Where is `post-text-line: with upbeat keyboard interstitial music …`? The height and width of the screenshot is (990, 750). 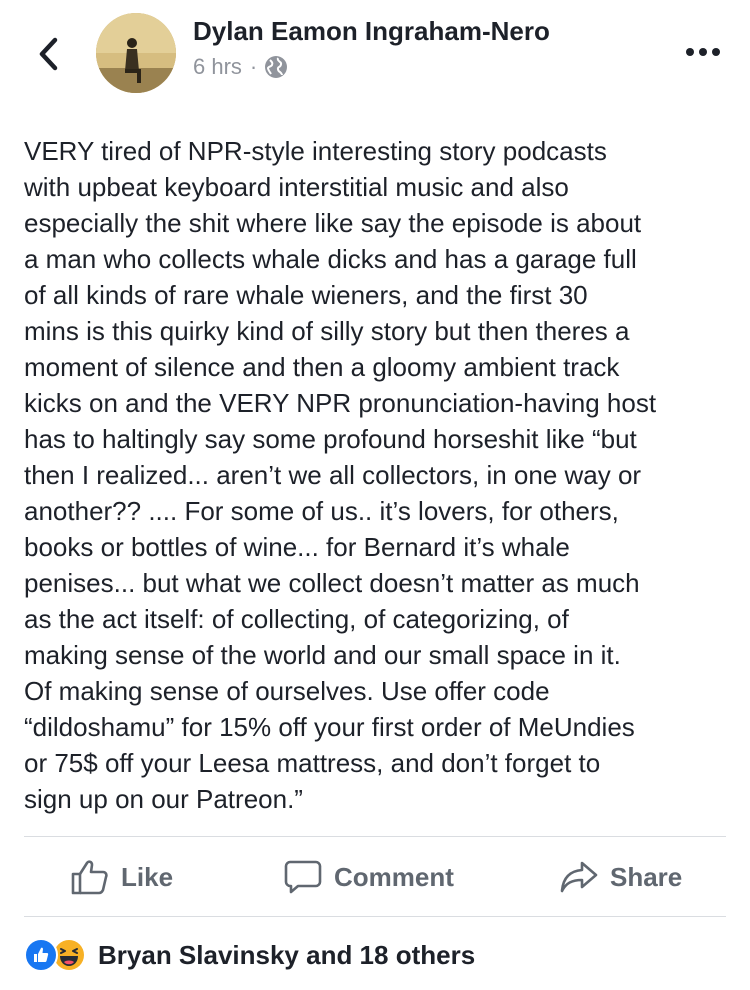
post-text-line: with upbeat keyboard interstitial music … is located at coordinates (296, 187).